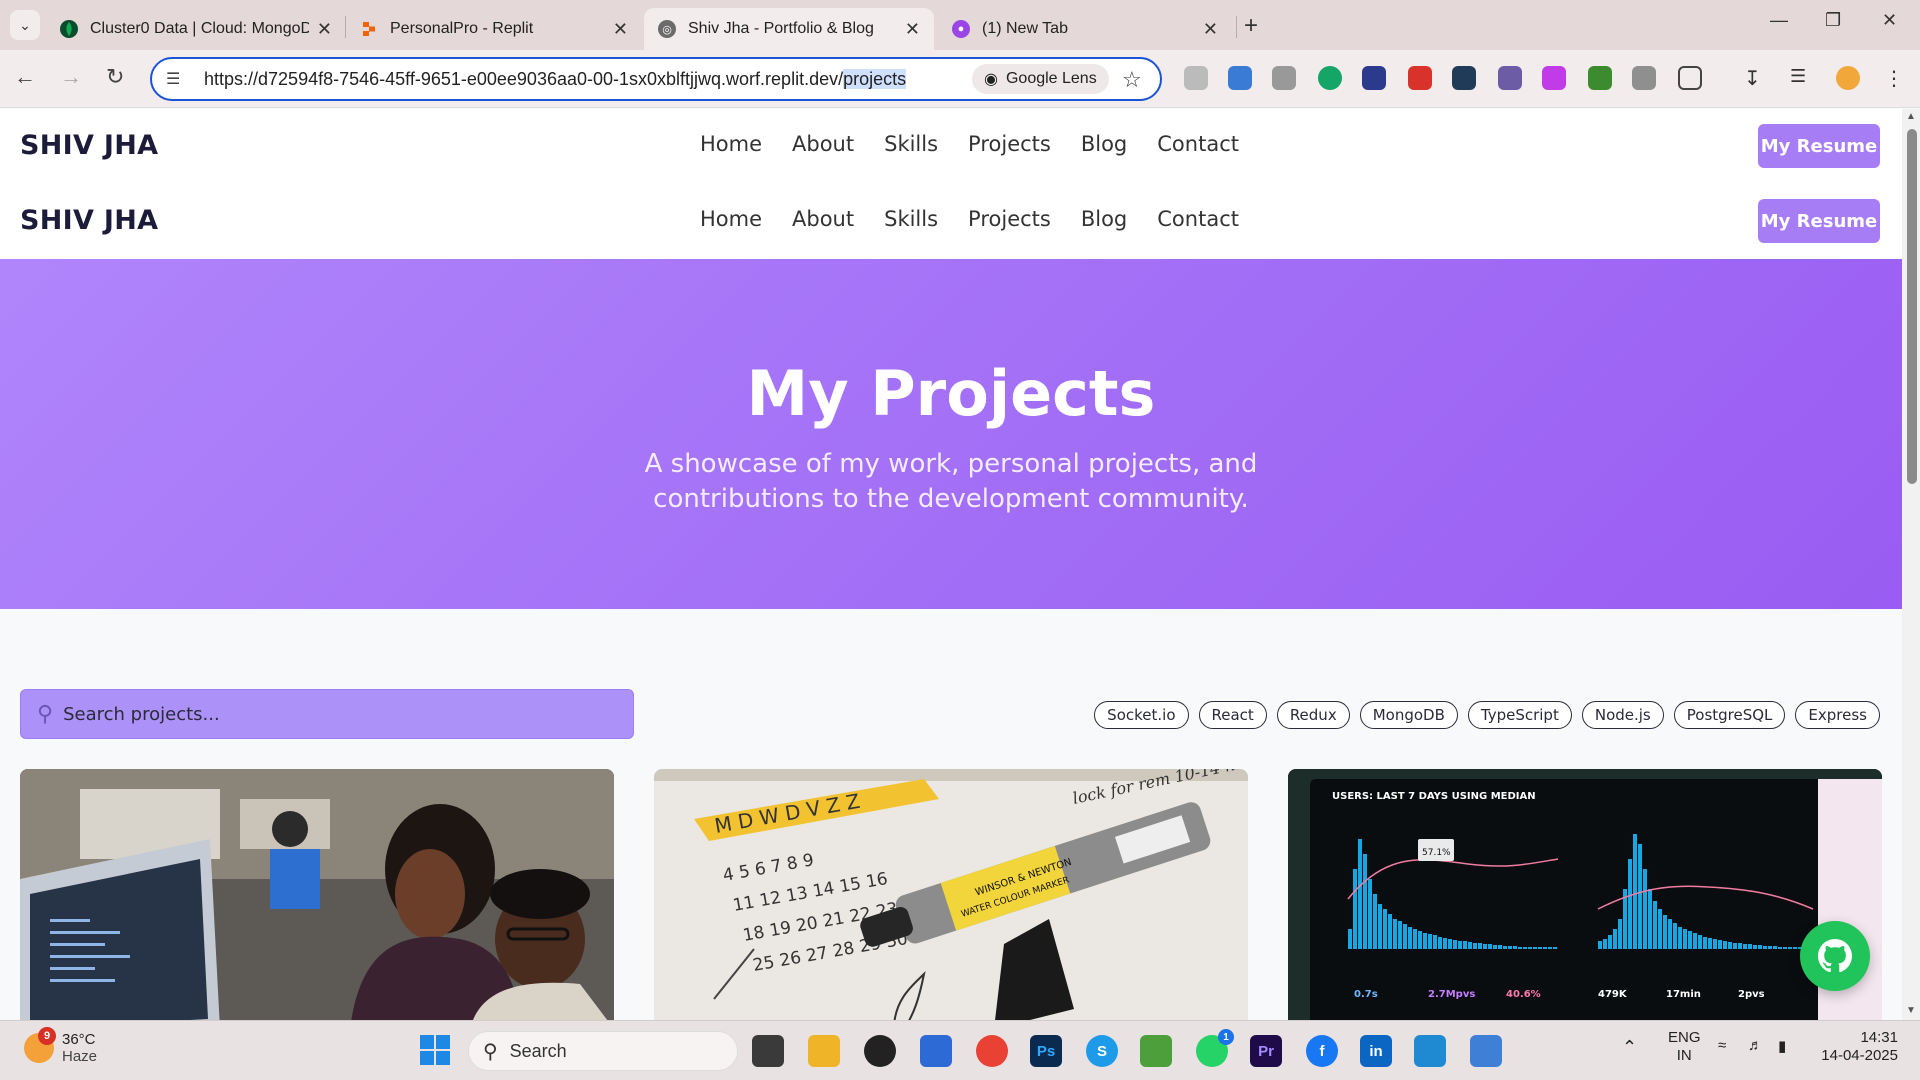 The height and width of the screenshot is (1080, 1920). What do you see at coordinates (1837, 715) in the screenshot?
I see `tag-express: Express` at bounding box center [1837, 715].